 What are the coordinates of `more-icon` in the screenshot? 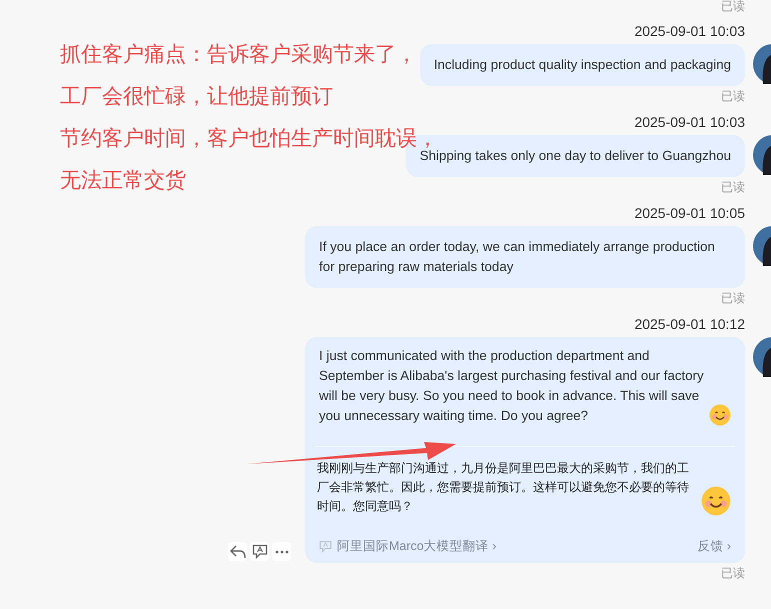 It's located at (281, 552).